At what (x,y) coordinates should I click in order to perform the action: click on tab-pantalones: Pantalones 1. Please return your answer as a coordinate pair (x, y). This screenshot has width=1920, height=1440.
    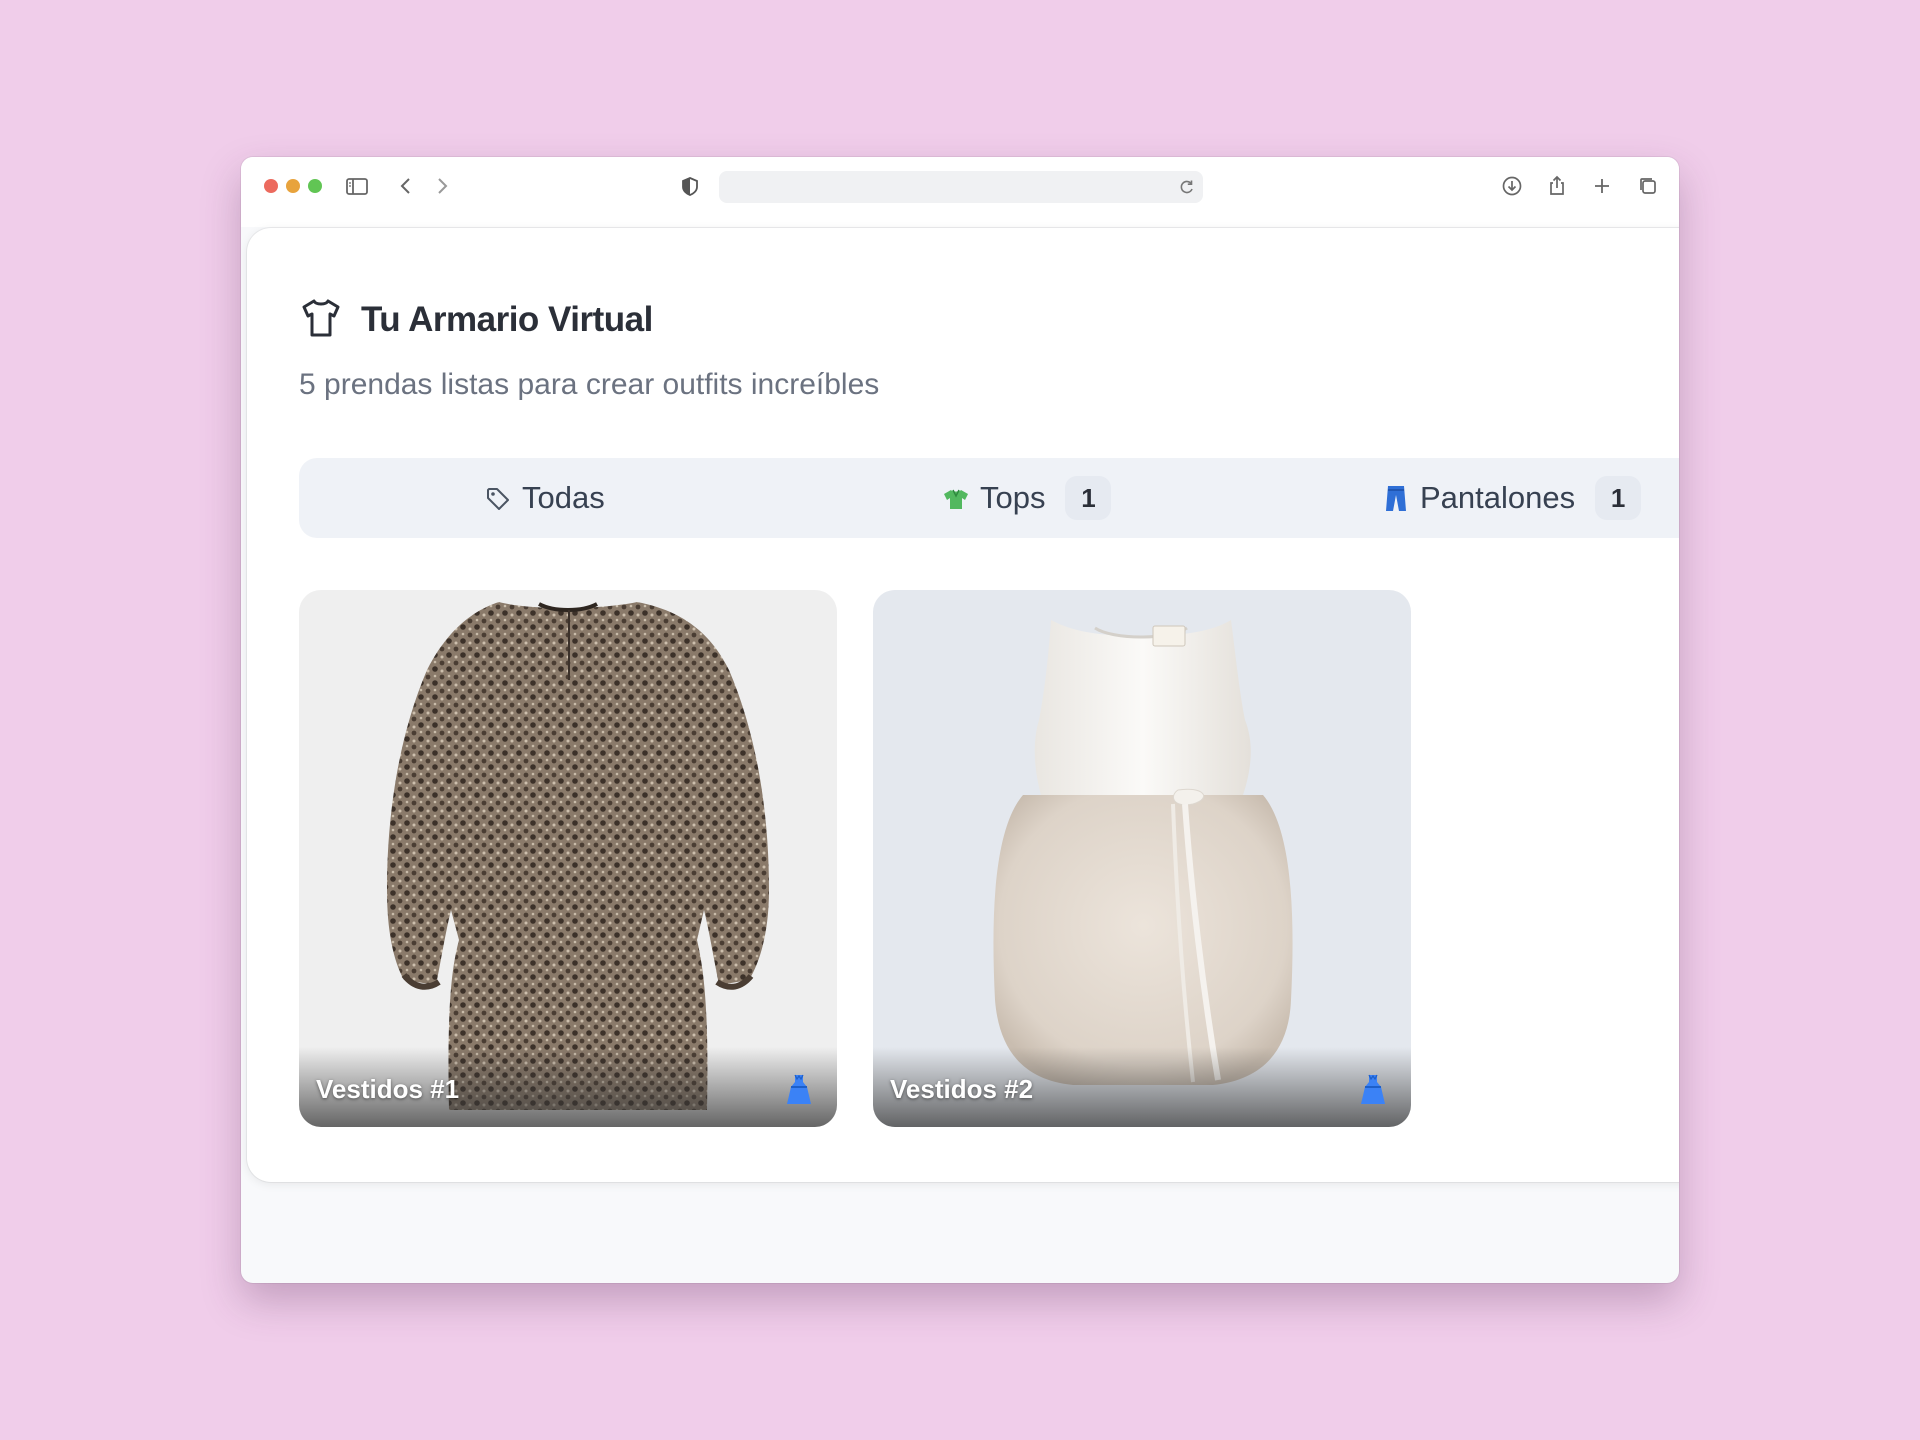
    Looking at the image, I should click on (1512, 498).